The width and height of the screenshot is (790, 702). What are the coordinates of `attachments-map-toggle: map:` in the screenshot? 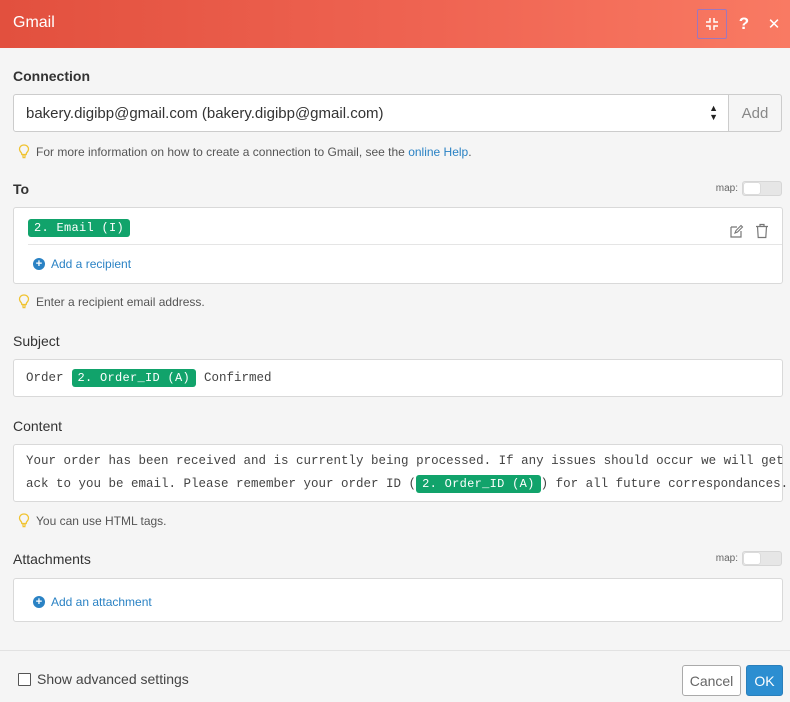 It's located at (749, 558).